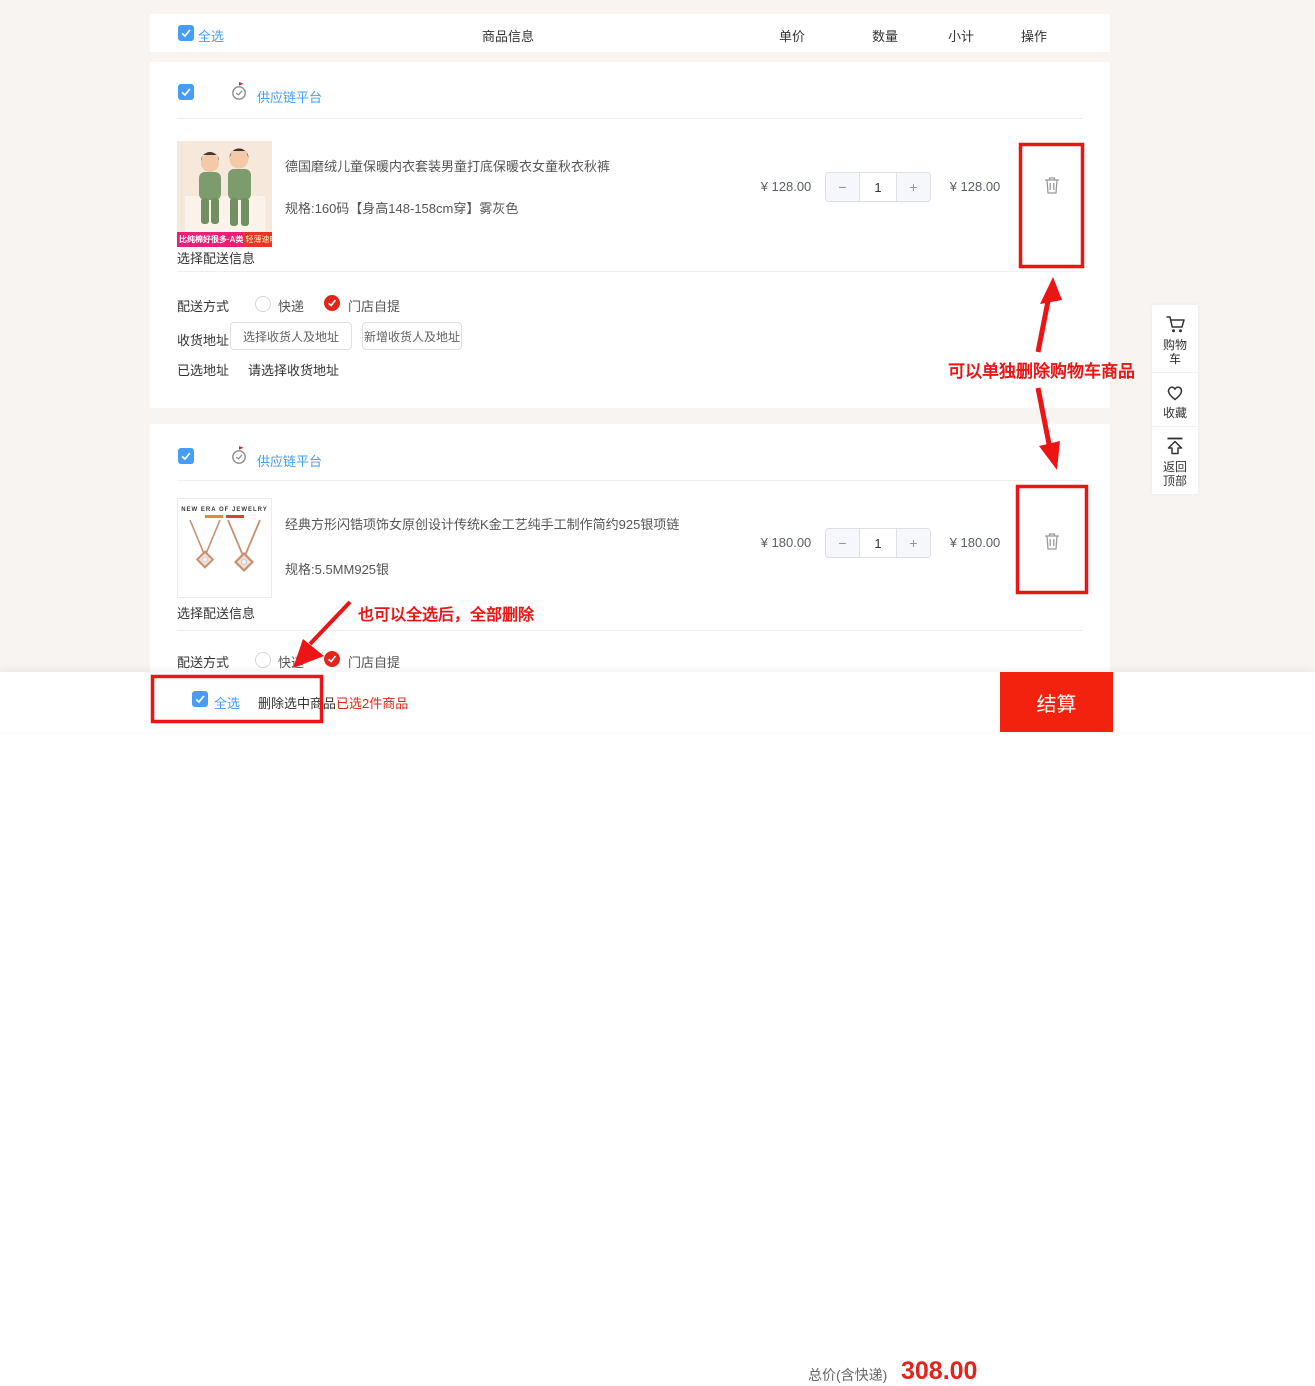 The image size is (1315, 1386). What do you see at coordinates (297, 702) in the screenshot?
I see `delete-selected-button: 删除选中商品` at bounding box center [297, 702].